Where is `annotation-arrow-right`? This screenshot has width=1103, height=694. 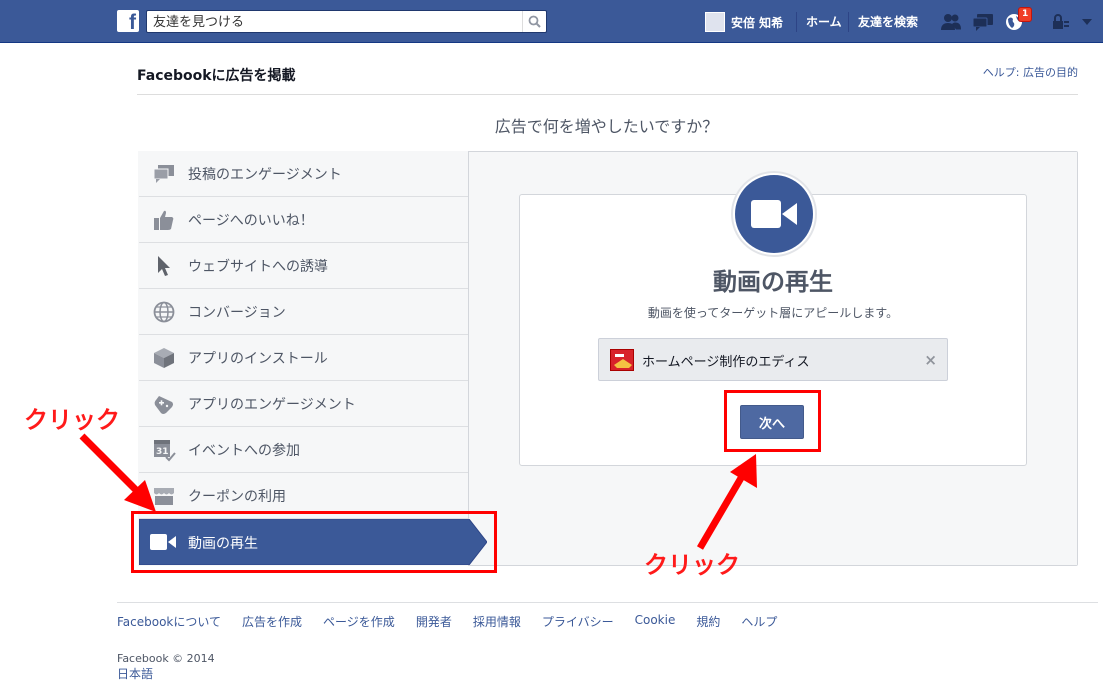
annotation-arrow-right is located at coordinates (726, 502).